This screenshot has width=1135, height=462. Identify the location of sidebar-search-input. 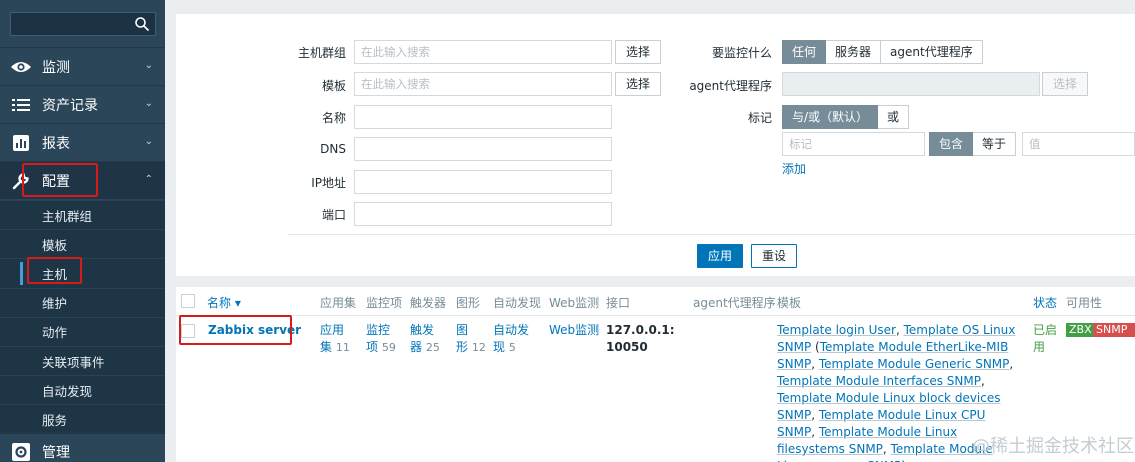
(83, 24).